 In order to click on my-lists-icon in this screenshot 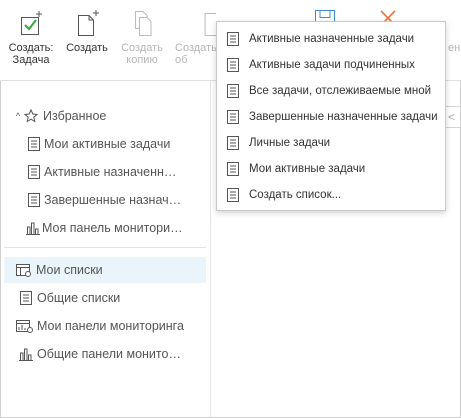, I will do `click(24, 270)`.